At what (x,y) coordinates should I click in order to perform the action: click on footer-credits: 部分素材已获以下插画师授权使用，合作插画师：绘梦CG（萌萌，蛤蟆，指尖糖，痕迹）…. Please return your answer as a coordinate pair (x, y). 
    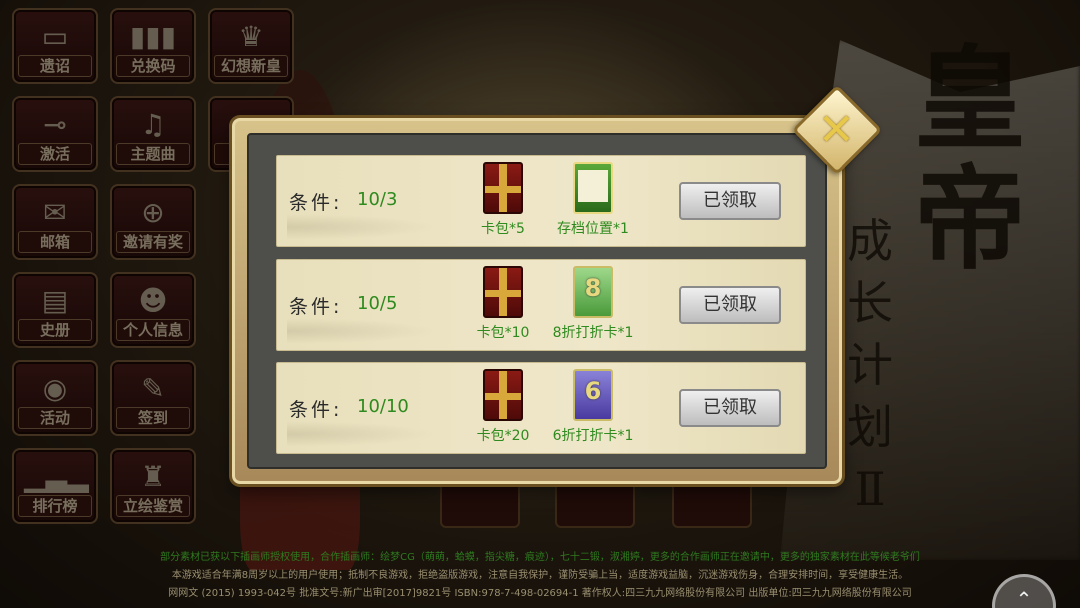
    Looking at the image, I should click on (540, 557).